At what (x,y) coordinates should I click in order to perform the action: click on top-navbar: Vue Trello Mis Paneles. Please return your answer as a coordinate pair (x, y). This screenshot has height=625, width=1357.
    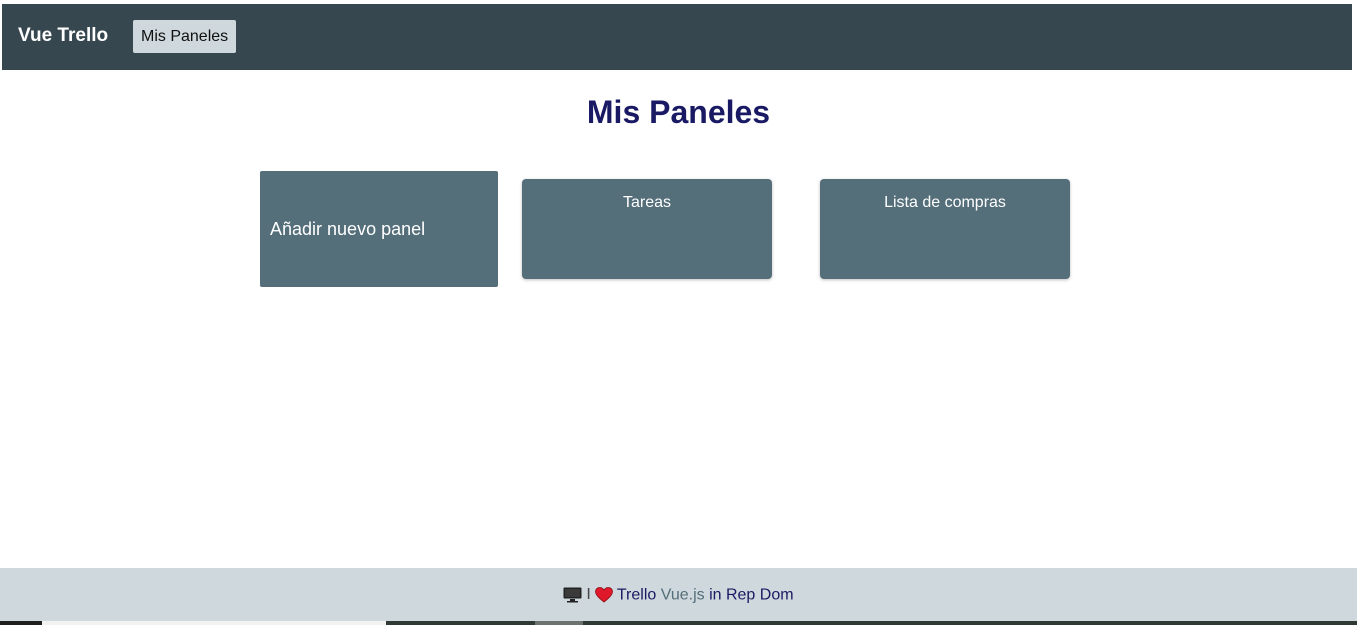
    Looking at the image, I should click on (677, 37).